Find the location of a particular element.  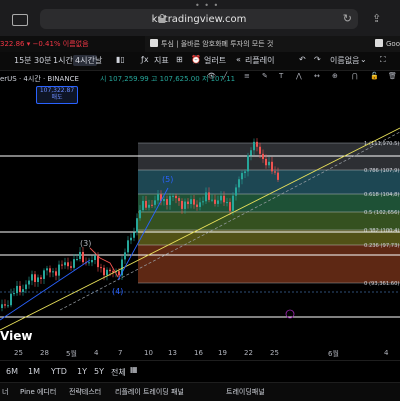

share-icon: ⇪ is located at coordinates (376, 18).